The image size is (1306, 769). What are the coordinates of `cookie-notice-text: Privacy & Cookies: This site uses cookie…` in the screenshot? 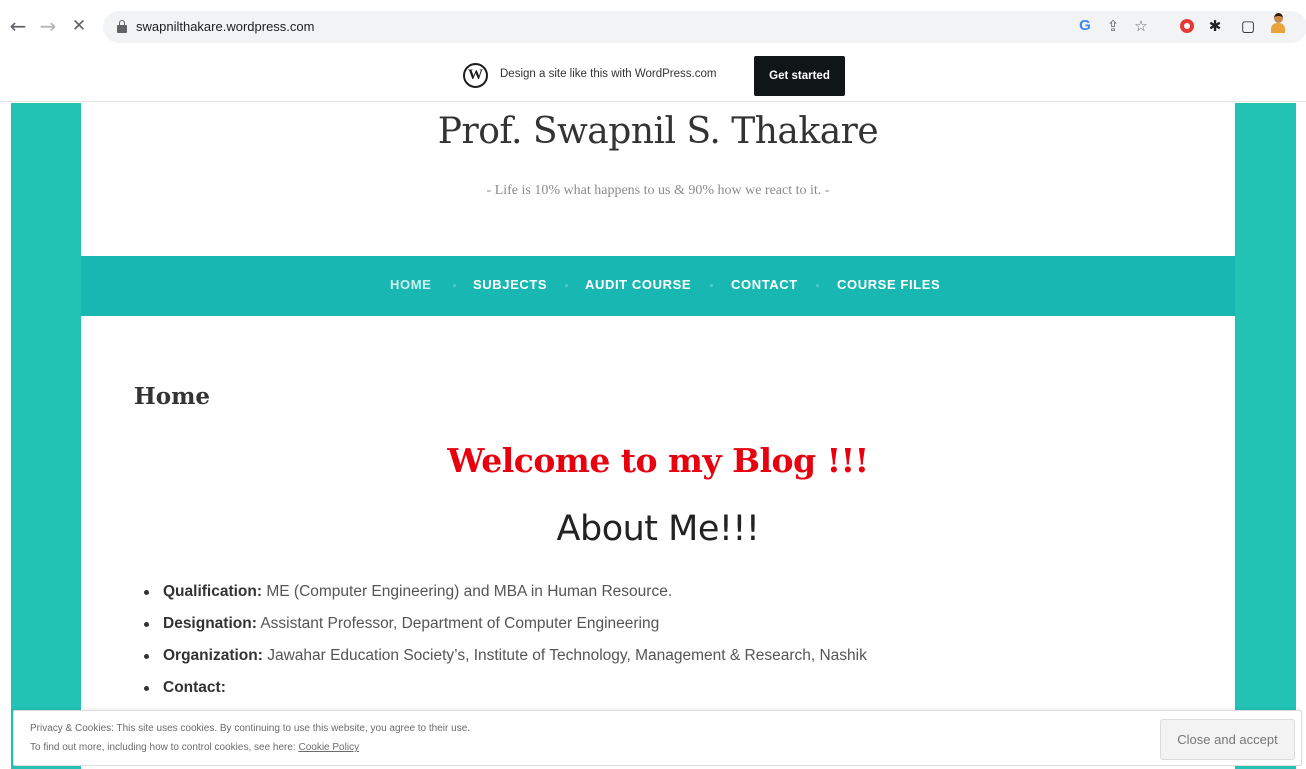 It's located at (250, 728).